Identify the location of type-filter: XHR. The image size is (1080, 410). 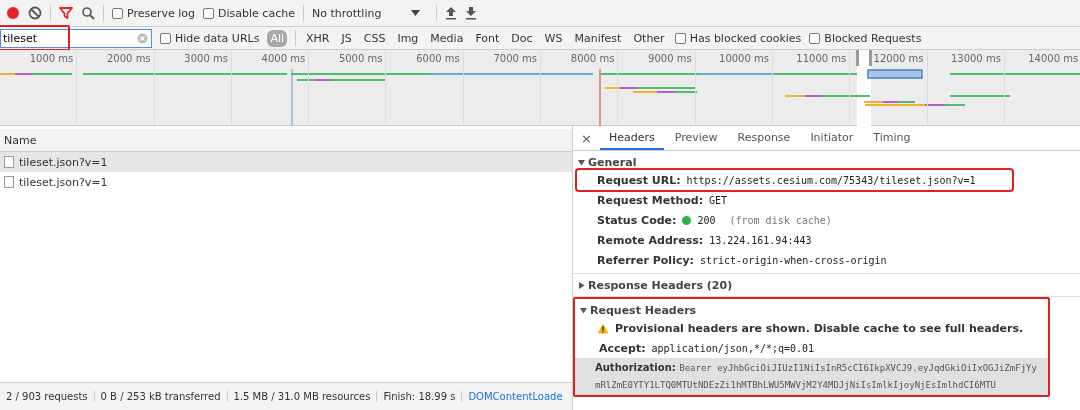
(318, 38).